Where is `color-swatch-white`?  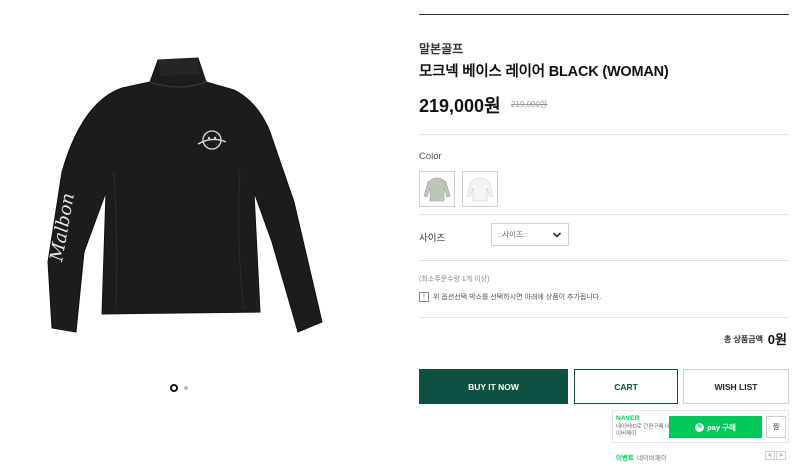 color-swatch-white is located at coordinates (480, 189).